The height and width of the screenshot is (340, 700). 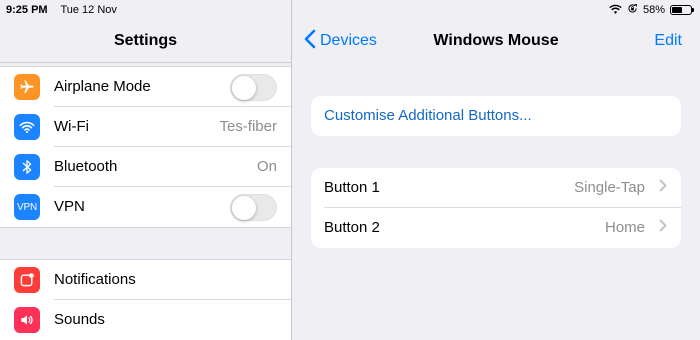 What do you see at coordinates (615, 10) in the screenshot?
I see `wifi-status-icon` at bounding box center [615, 10].